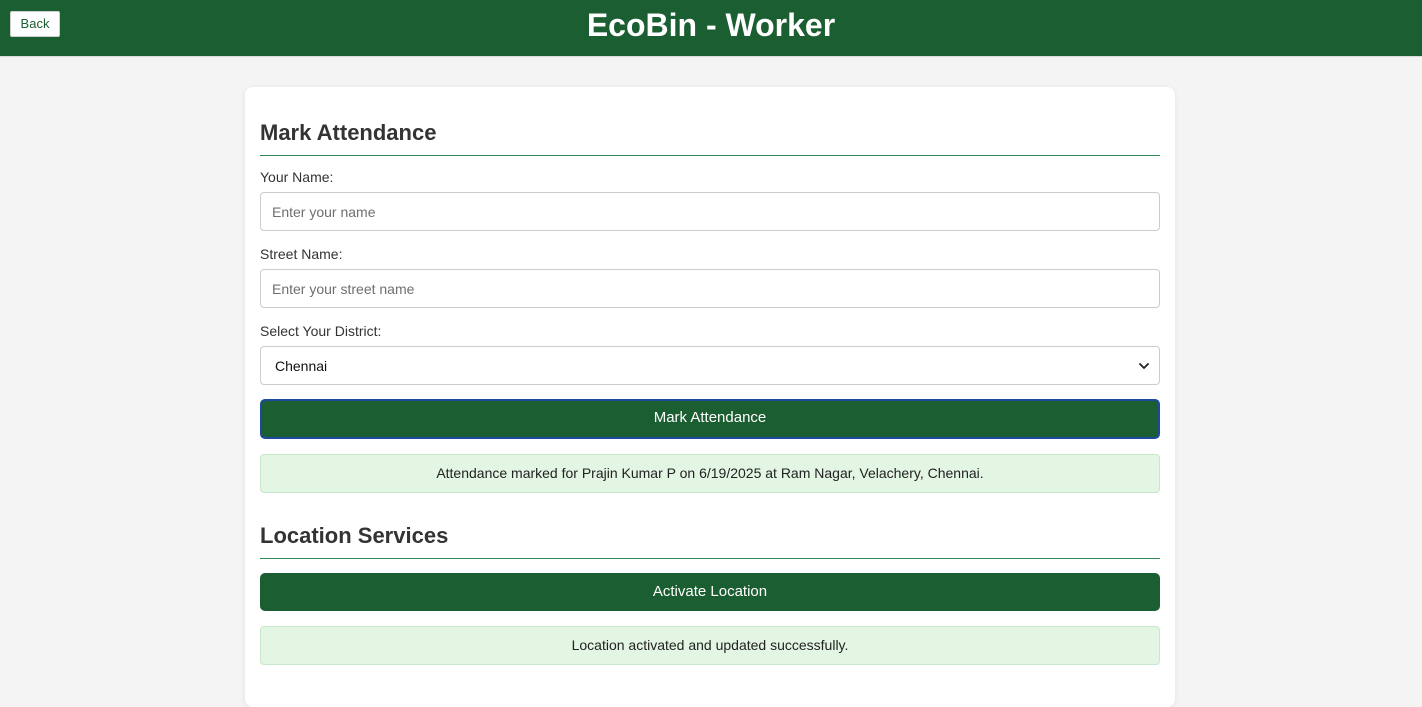 This screenshot has height=707, width=1422. Describe the element at coordinates (710, 592) in the screenshot. I see `activate-location-button: Activate Location` at that location.